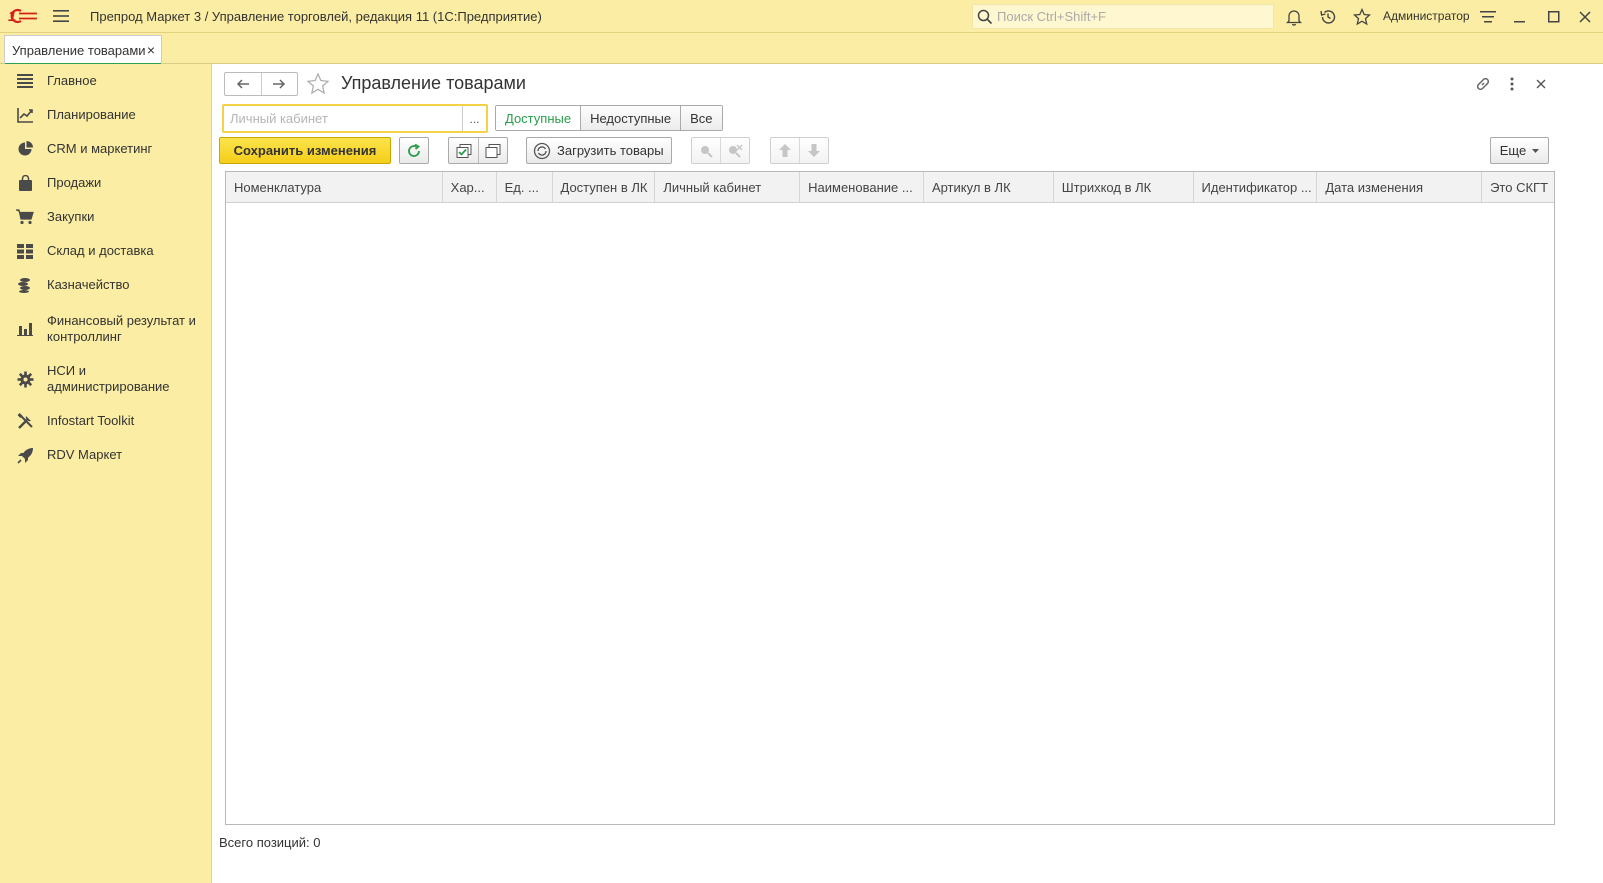  Describe the element at coordinates (71, 216) in the screenshot. I see `sidebar-item-label: Закупки` at that location.